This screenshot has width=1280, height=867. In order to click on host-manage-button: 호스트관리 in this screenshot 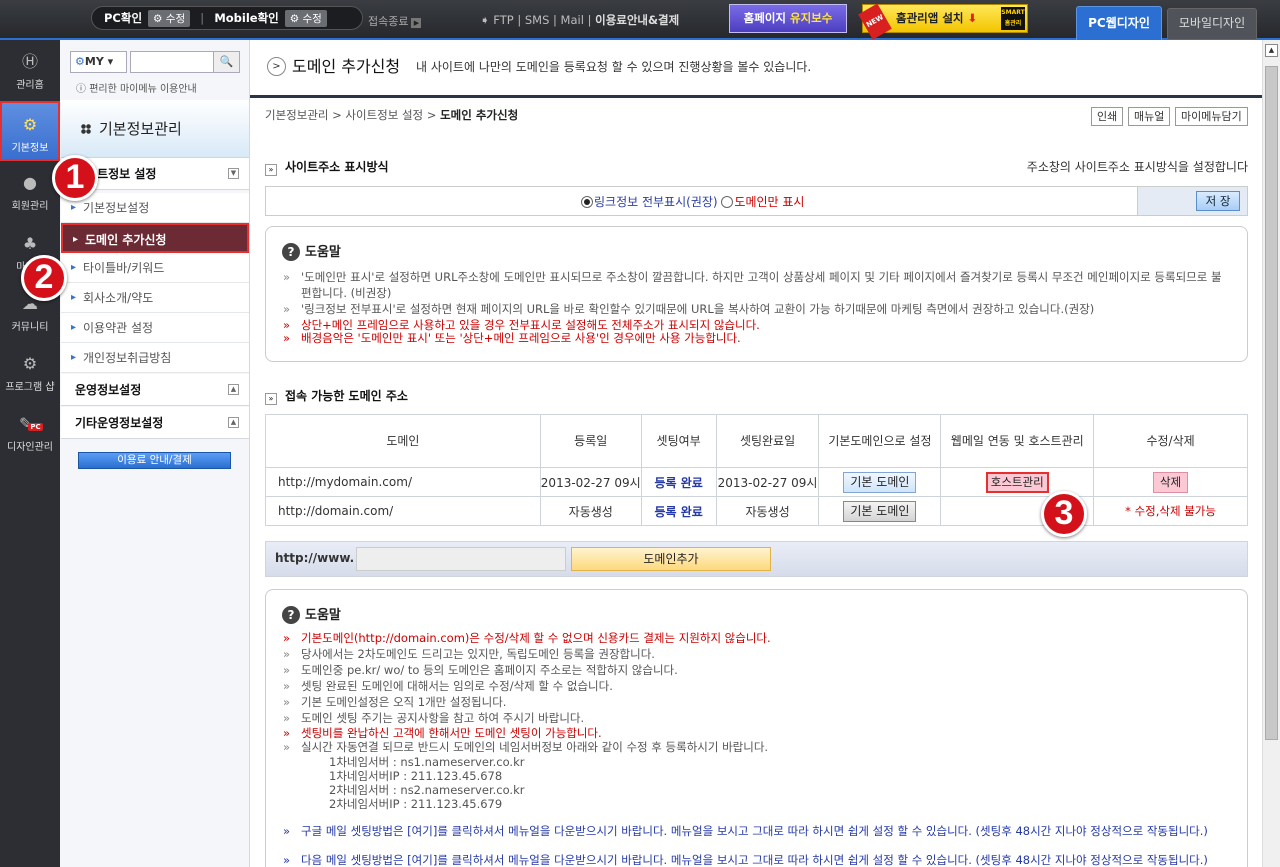, I will do `click(1017, 482)`.